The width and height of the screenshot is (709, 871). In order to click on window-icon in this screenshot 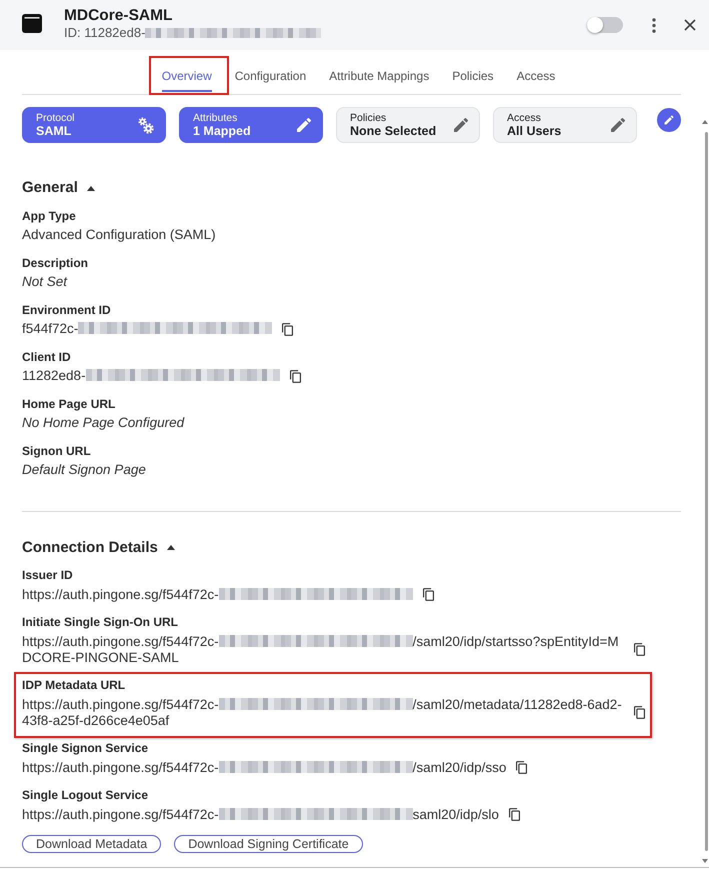, I will do `click(32, 23)`.